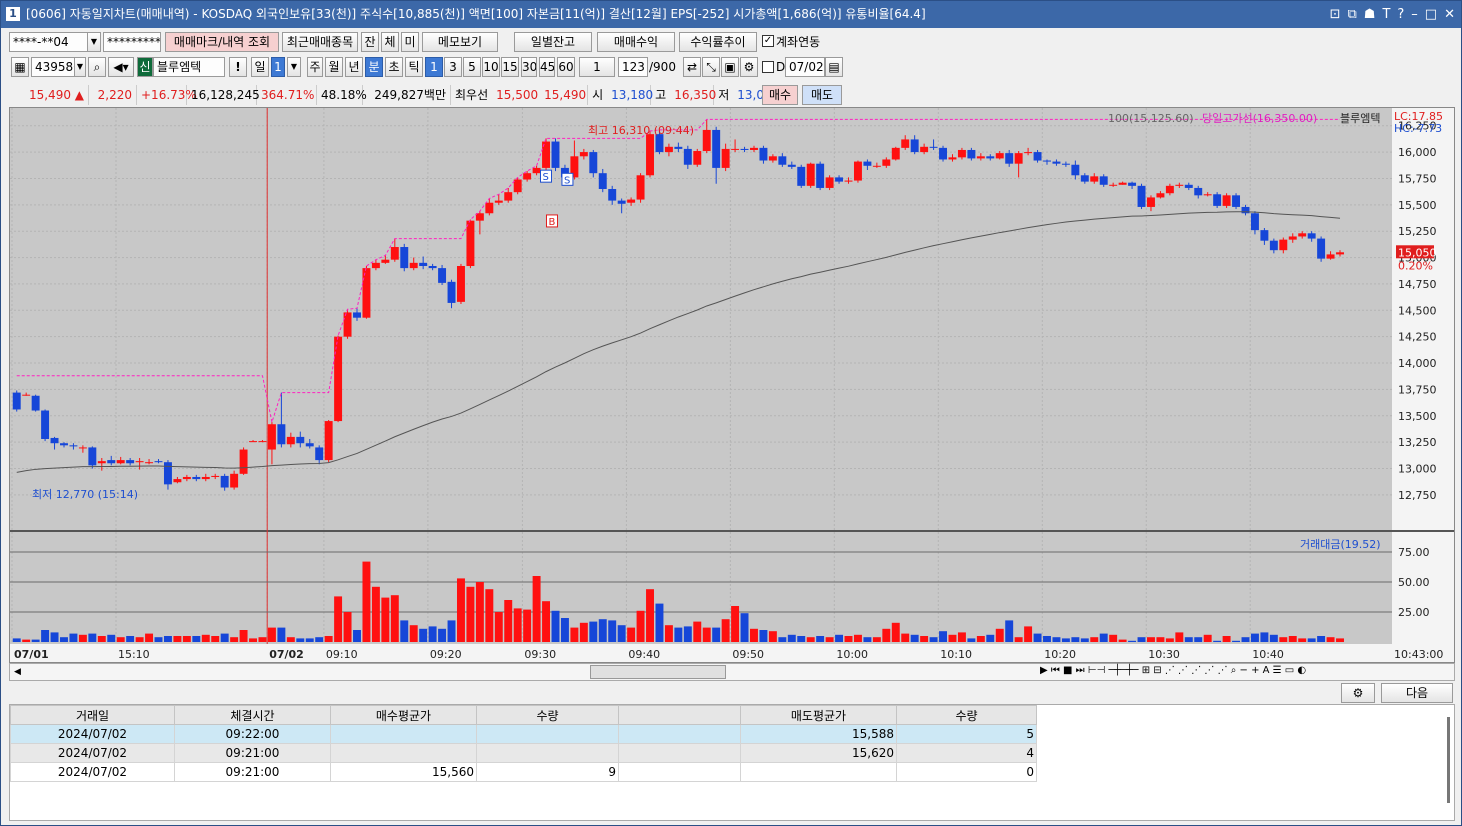 This screenshot has height=826, width=1462. I want to click on period-tab-1: 1, so click(278, 67).